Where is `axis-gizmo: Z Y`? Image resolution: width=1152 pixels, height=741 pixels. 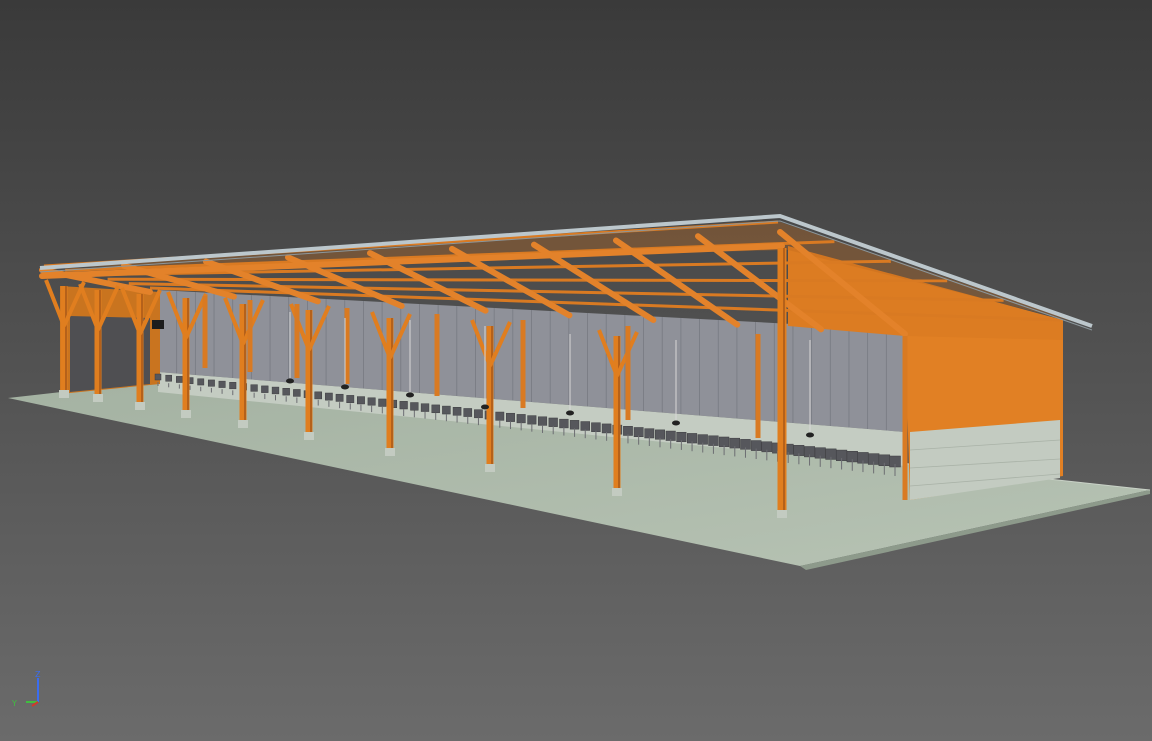
axis-gizmo: Z Y is located at coordinates (30, 690).